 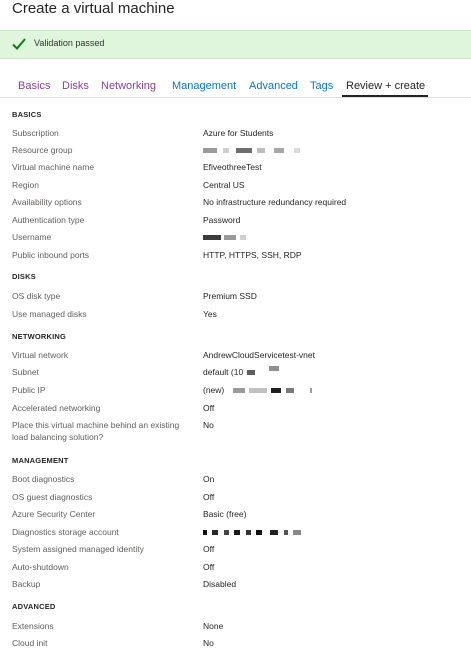 What do you see at coordinates (39, 336) in the screenshot?
I see `section-networking: NETWORKING` at bounding box center [39, 336].